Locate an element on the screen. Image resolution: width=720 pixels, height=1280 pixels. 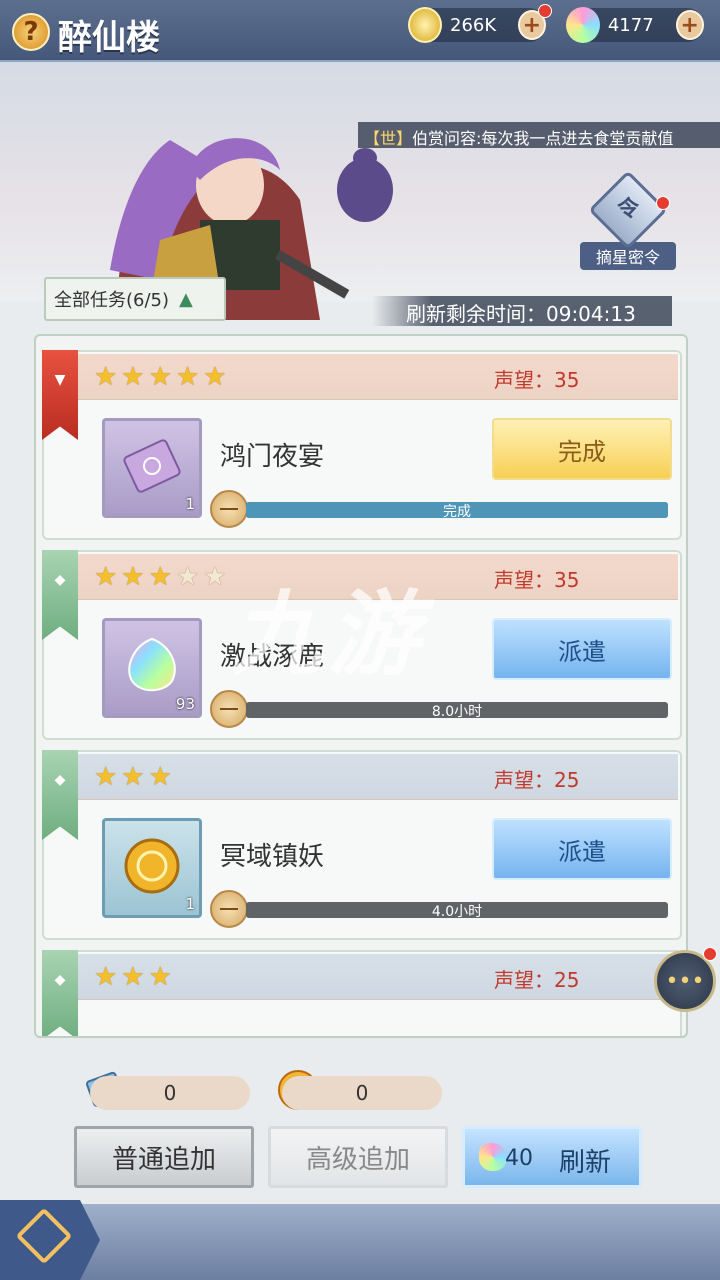
task-card: ★★★ 声望：25 ◆ is located at coordinates (362, 993).